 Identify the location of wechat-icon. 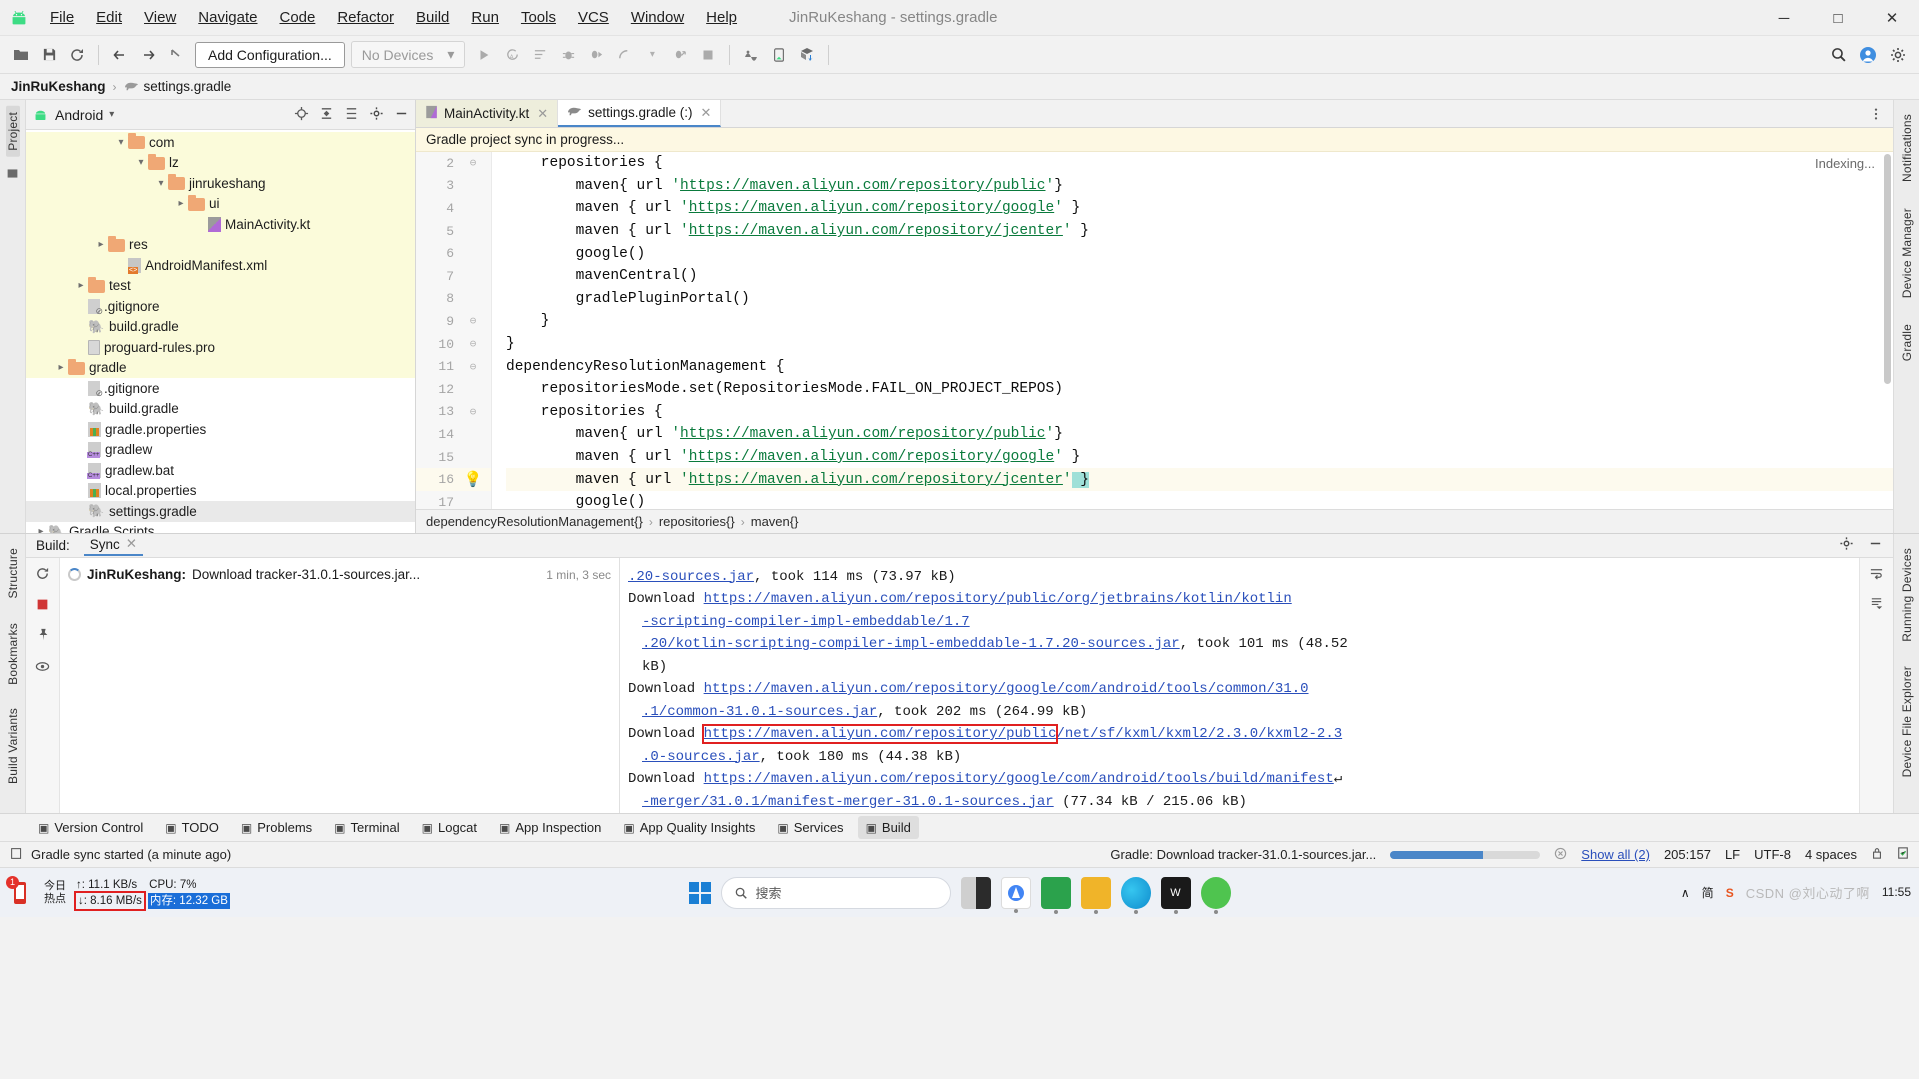
(1215, 895).